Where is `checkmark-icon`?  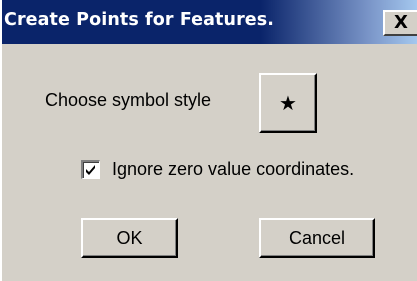 checkmark-icon is located at coordinates (90, 170).